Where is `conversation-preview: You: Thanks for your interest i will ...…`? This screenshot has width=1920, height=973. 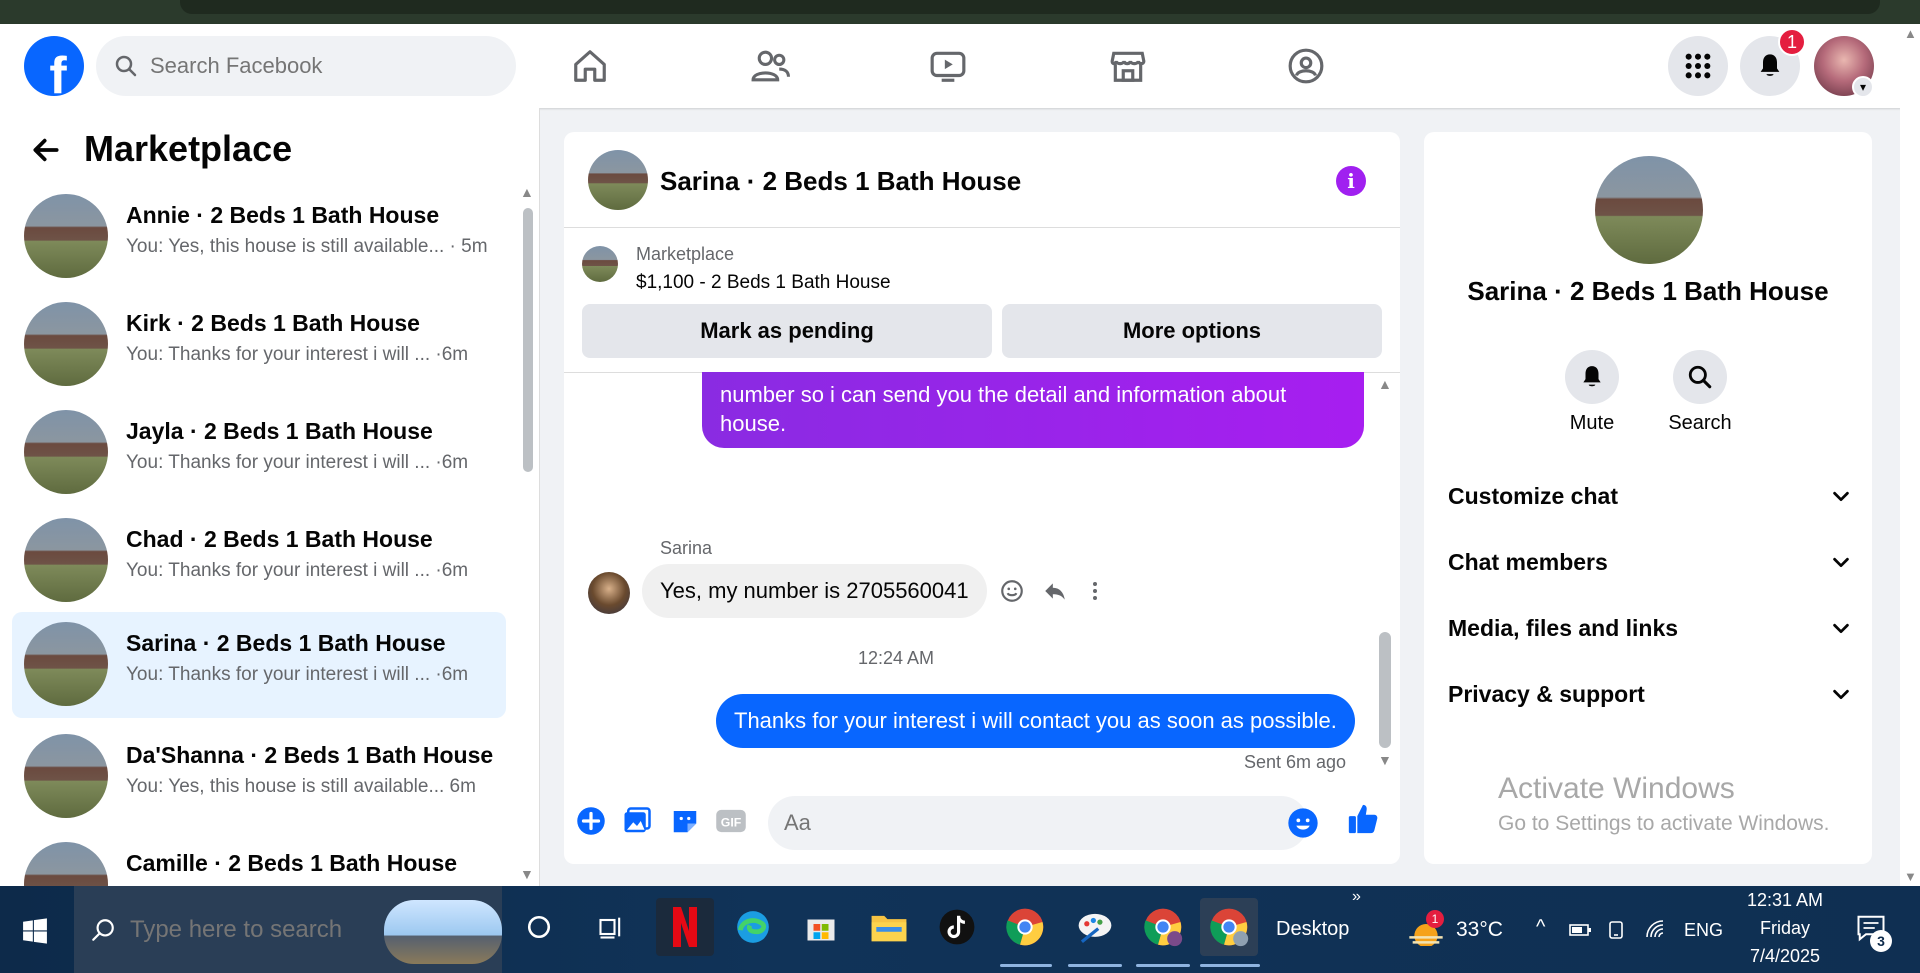
conversation-preview: You: Thanks for your interest i will ...… is located at coordinates (297, 462).